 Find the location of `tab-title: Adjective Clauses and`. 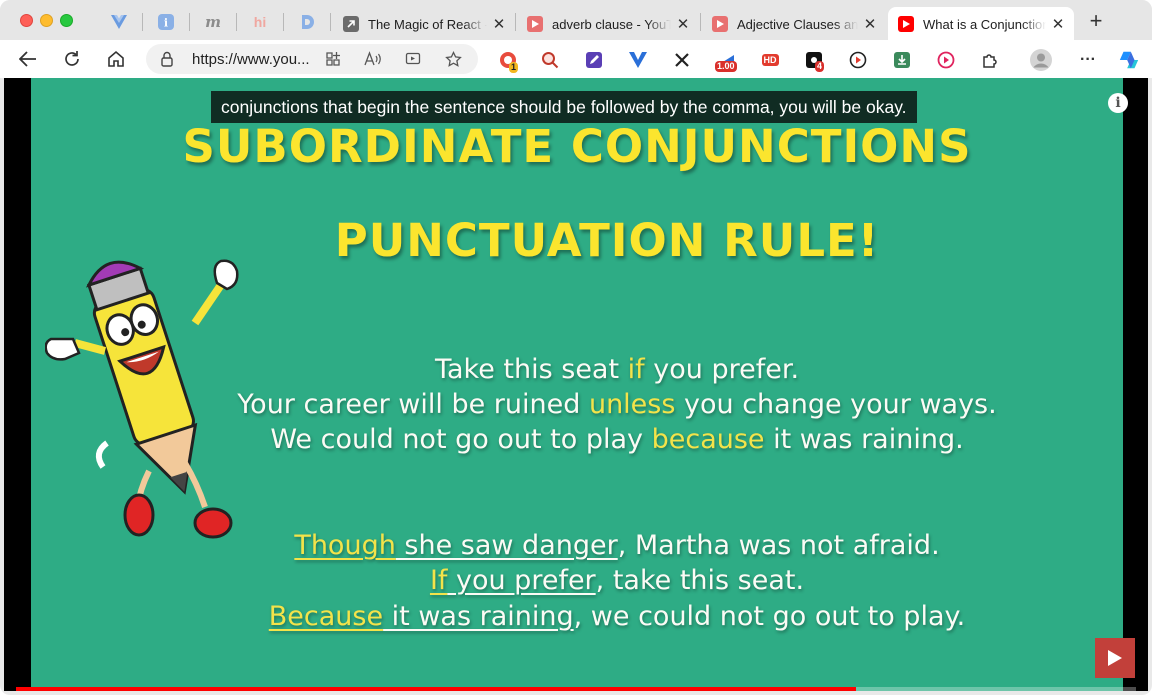

tab-title: Adjective Clauses and is located at coordinates (797, 24).